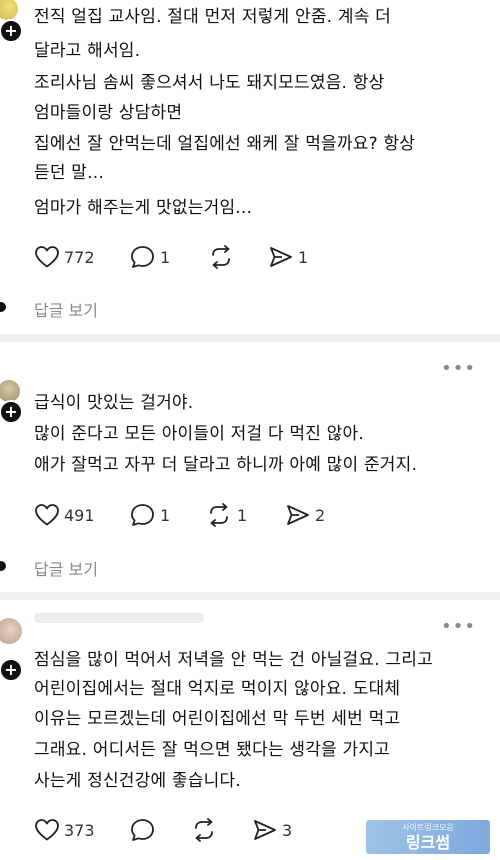 The image size is (500, 860). I want to click on watermark-title: 링크썸, so click(428, 842).